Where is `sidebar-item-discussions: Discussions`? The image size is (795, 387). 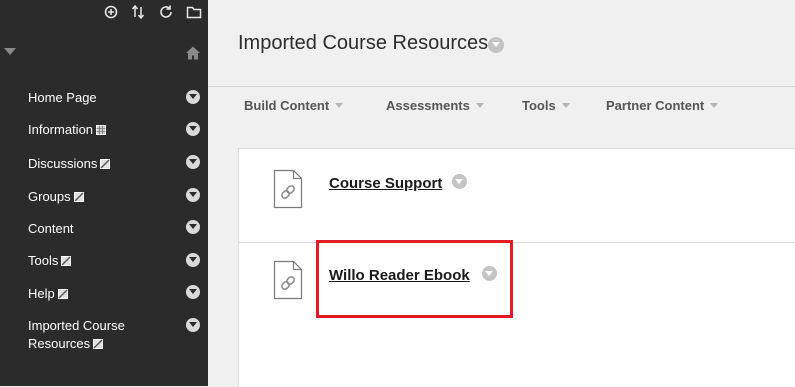
sidebar-item-discussions: Discussions is located at coordinates (113, 164).